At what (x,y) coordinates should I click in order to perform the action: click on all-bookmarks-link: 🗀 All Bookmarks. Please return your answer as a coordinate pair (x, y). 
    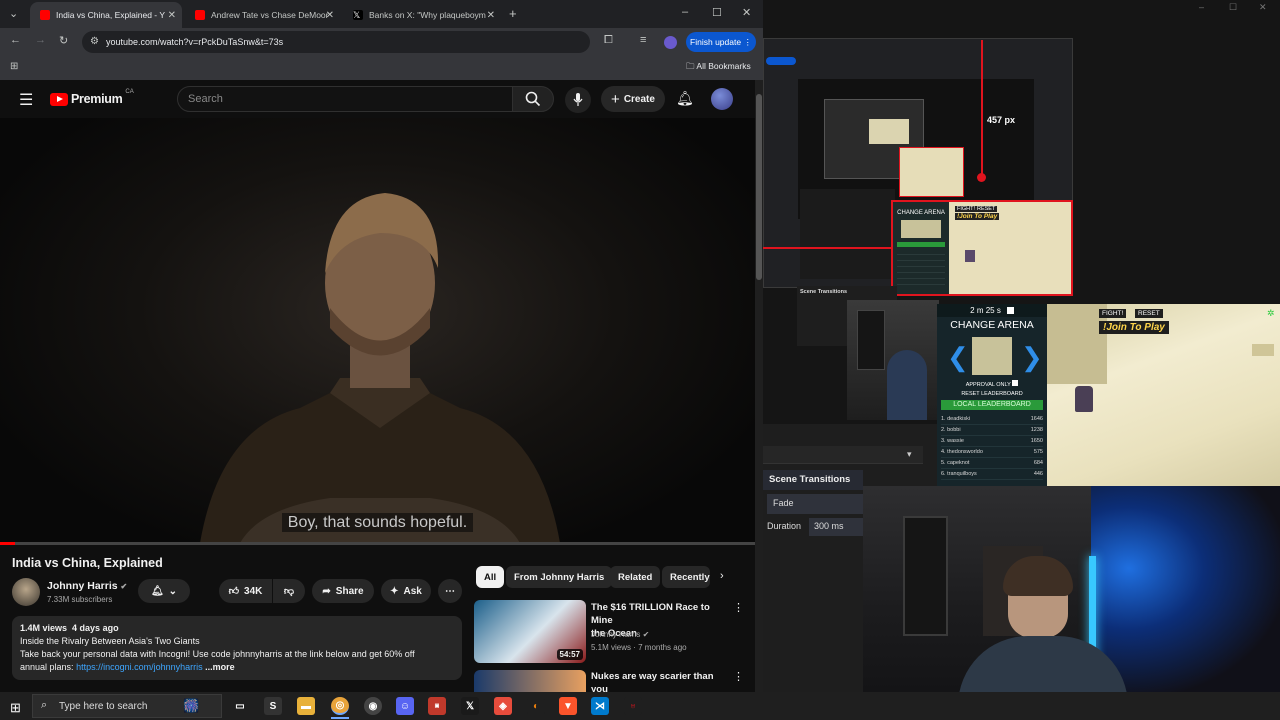
    Looking at the image, I should click on (718, 68).